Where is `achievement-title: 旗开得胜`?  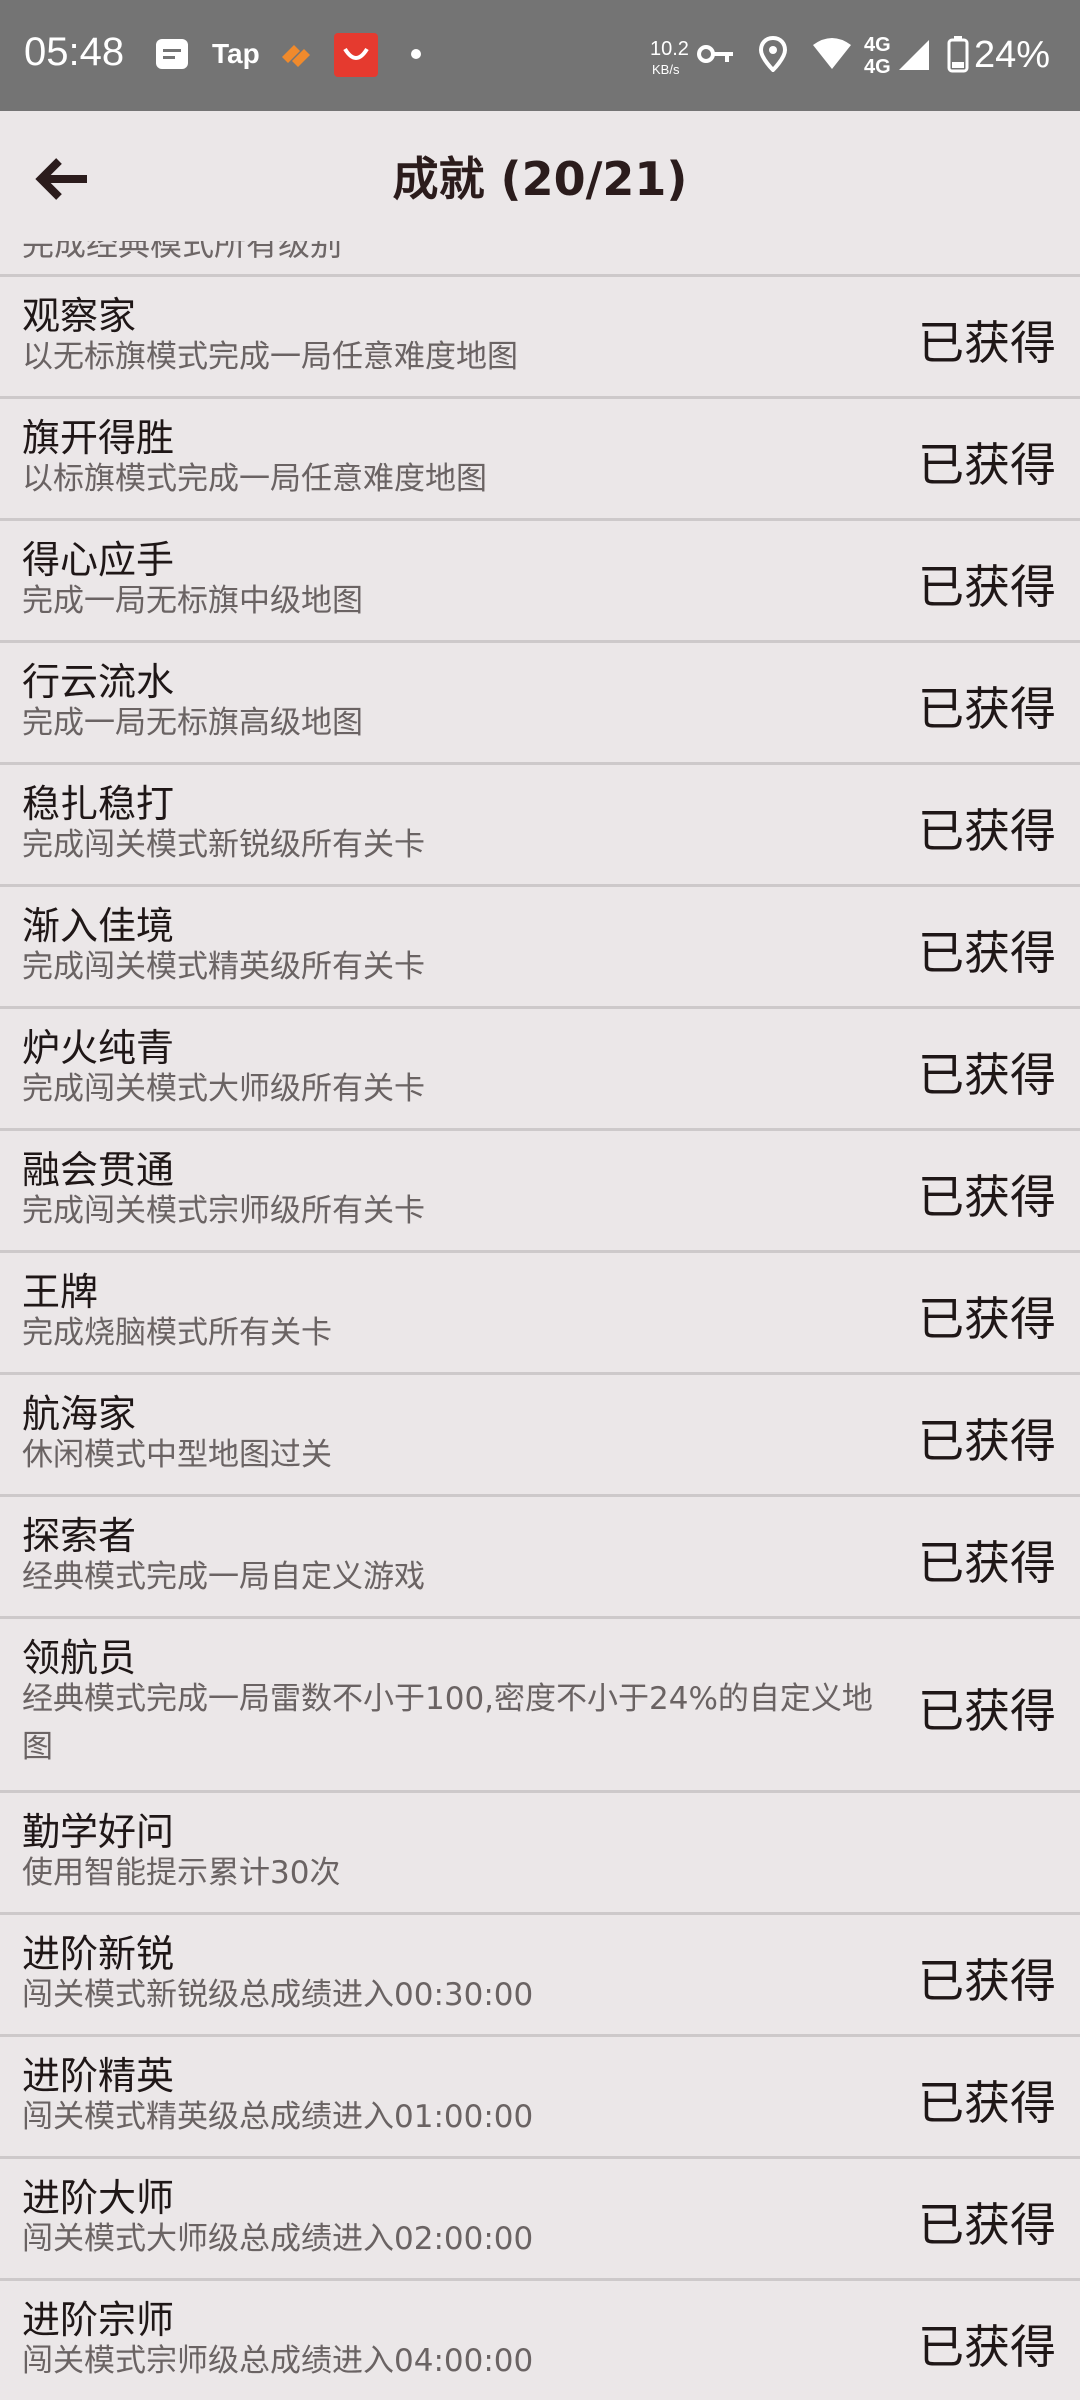
achievement-title: 旗开得胜 is located at coordinates (98, 438).